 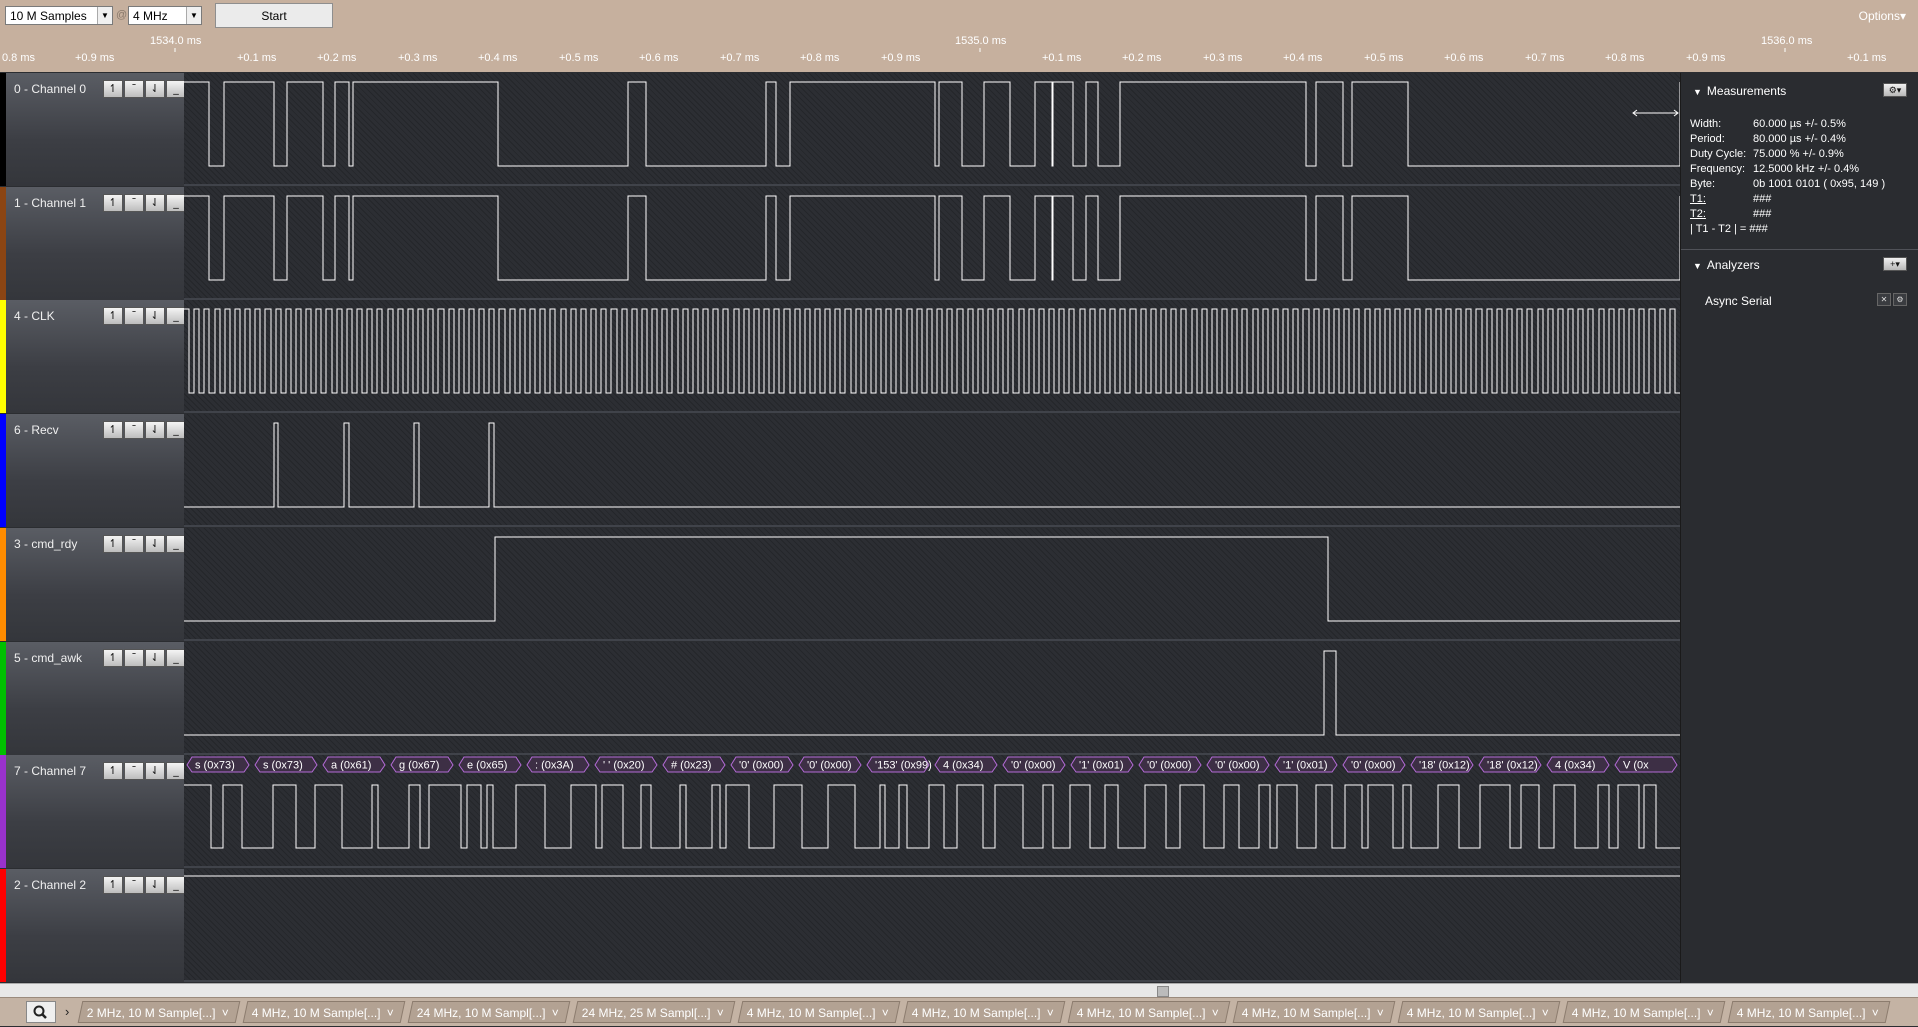 What do you see at coordinates (50, 203) in the screenshot?
I see `channel-name: 1 - Channel 1` at bounding box center [50, 203].